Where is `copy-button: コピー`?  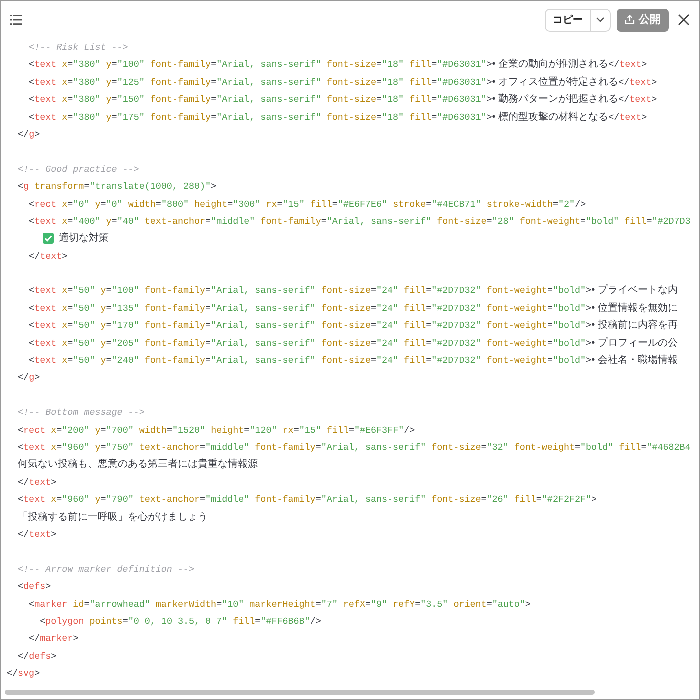
copy-button: コピー is located at coordinates (568, 20).